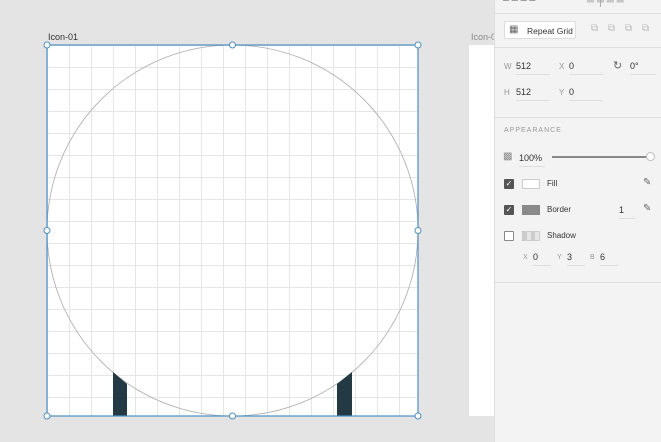 The width and height of the screenshot is (661, 442). I want to click on fill-label: Fill, so click(552, 183).